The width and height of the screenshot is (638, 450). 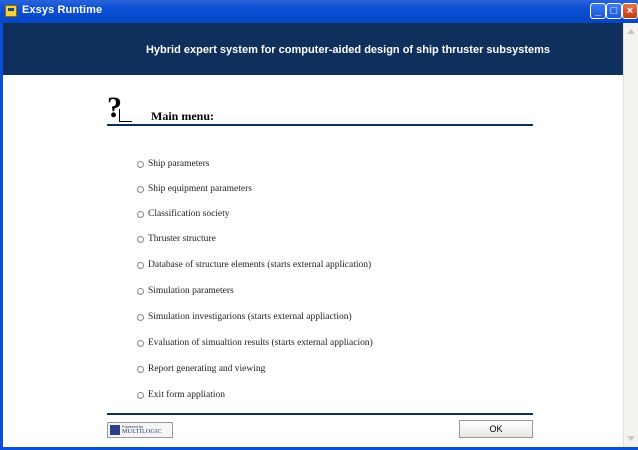 What do you see at coordinates (115, 430) in the screenshot?
I see `multilogic-logo-icon` at bounding box center [115, 430].